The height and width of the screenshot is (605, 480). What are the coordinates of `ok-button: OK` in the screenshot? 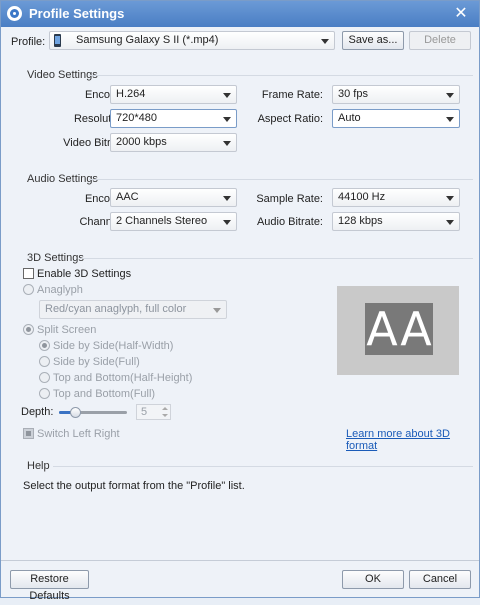 It's located at (373, 579).